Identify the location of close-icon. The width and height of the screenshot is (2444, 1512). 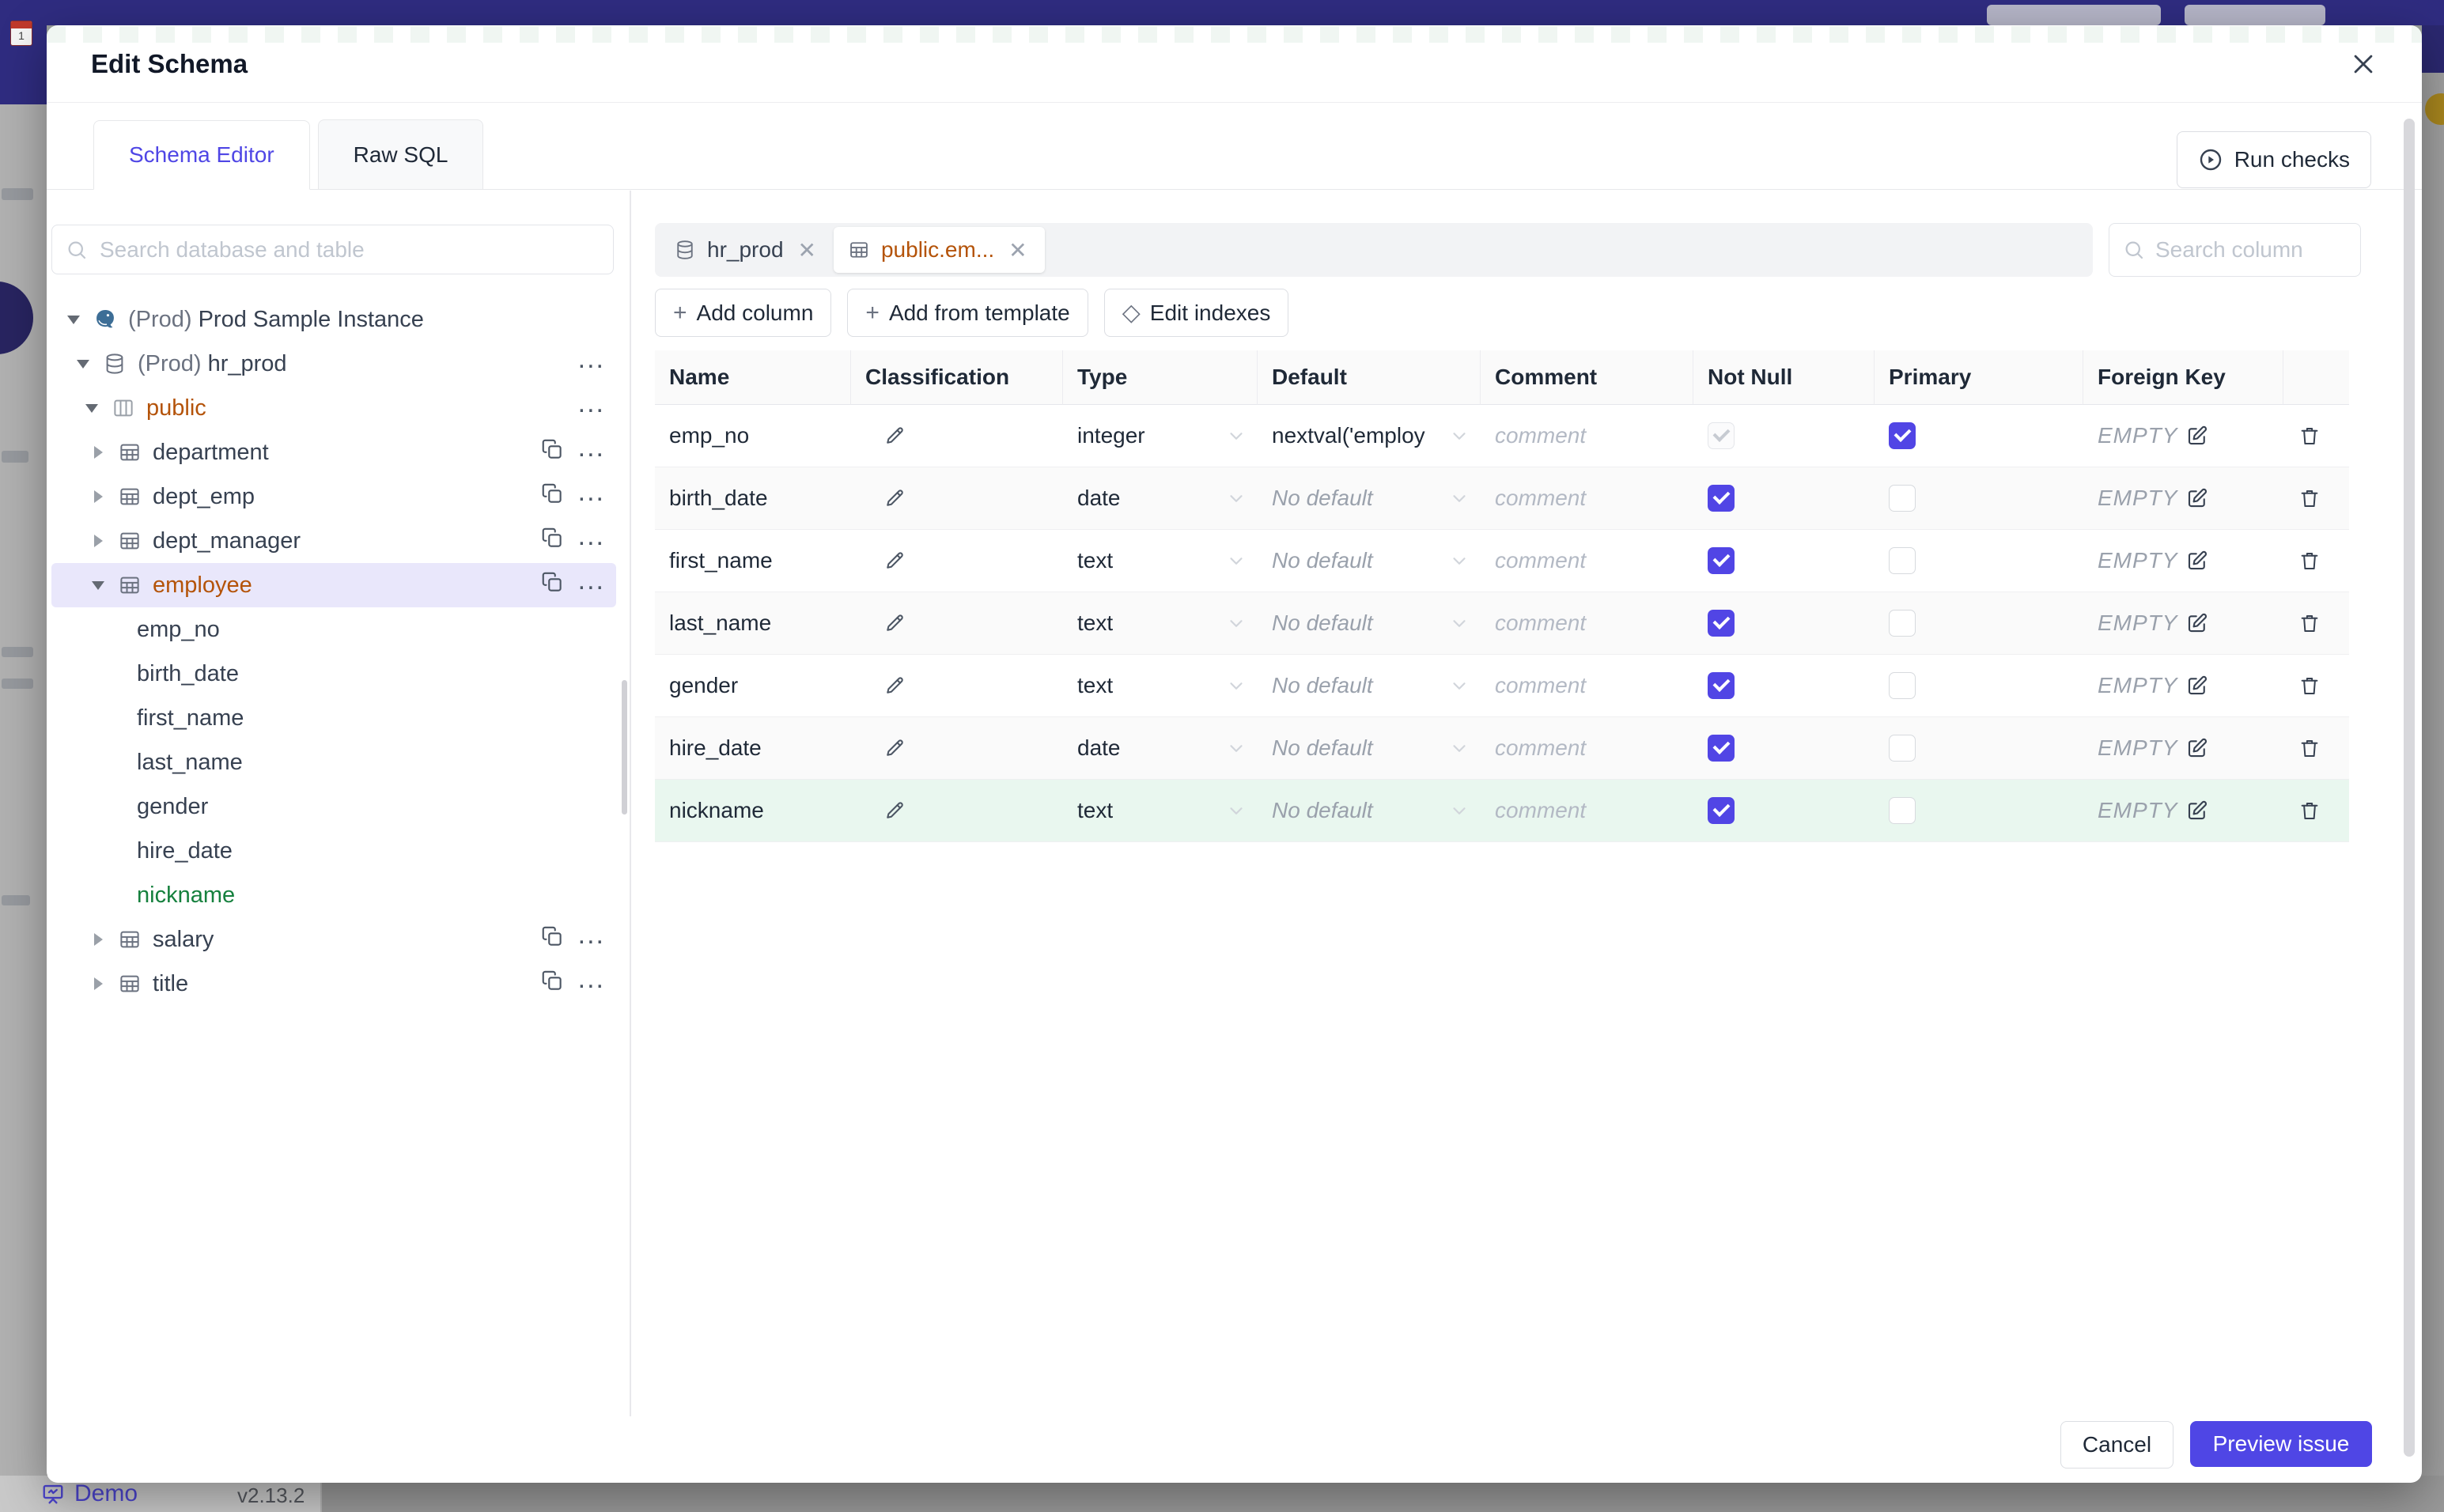
(2363, 64).